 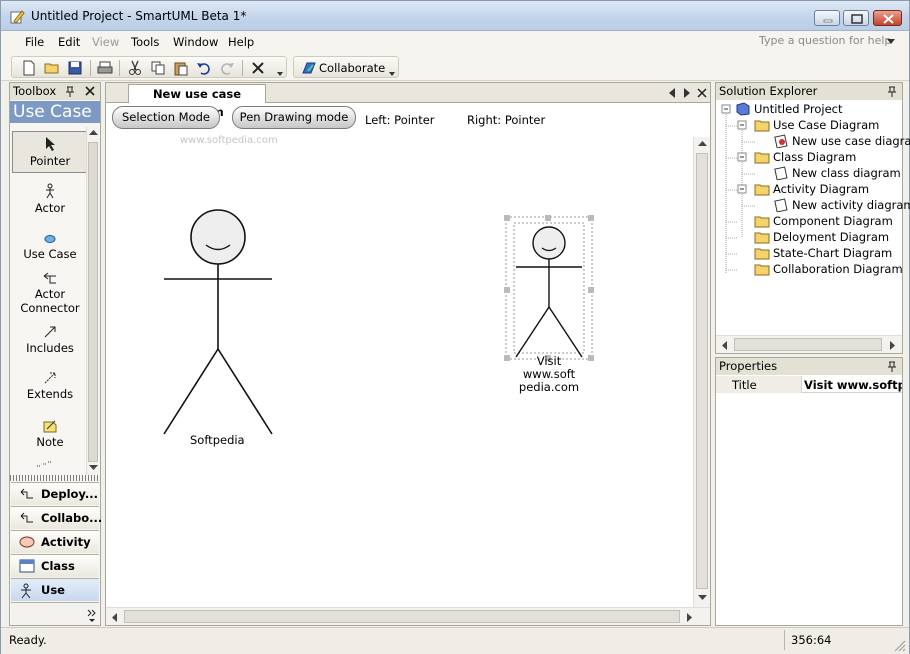 What do you see at coordinates (218, 323) in the screenshot?
I see `actor-softpedia` at bounding box center [218, 323].